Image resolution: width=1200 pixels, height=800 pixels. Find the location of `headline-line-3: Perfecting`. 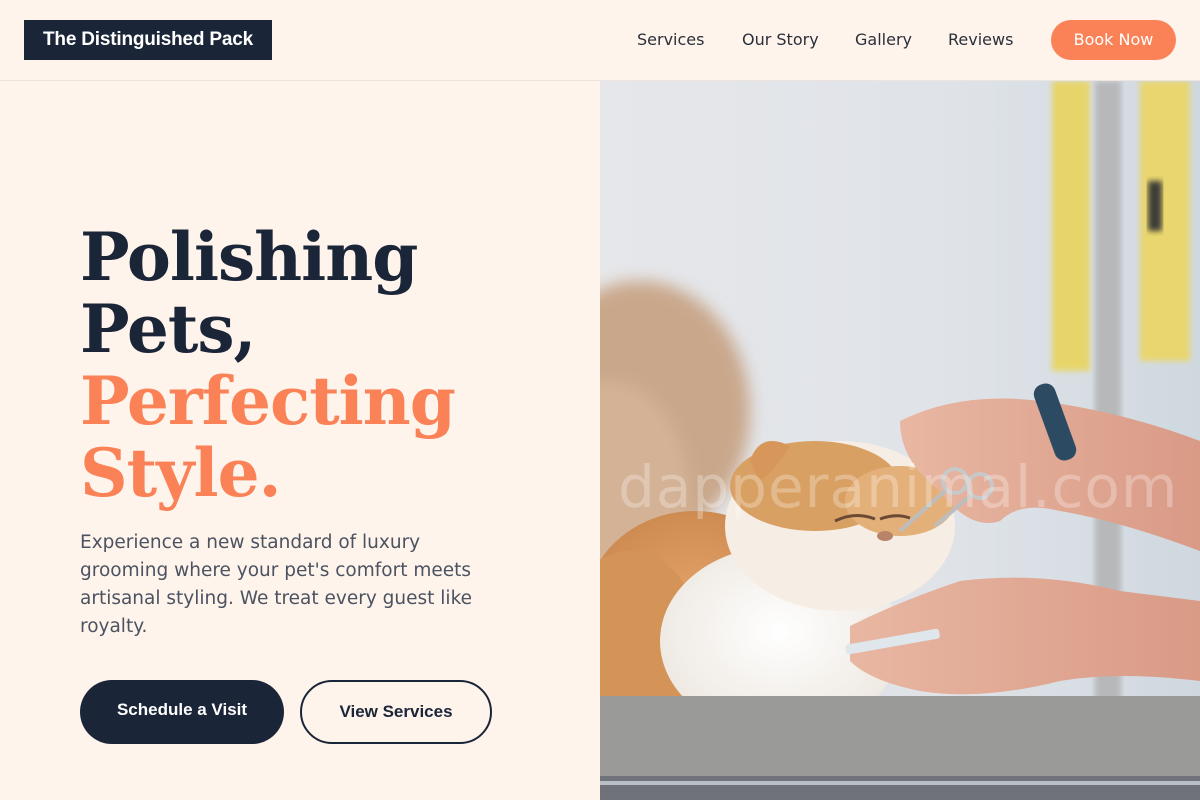

headline-line-3: Perfecting is located at coordinates (268, 401).